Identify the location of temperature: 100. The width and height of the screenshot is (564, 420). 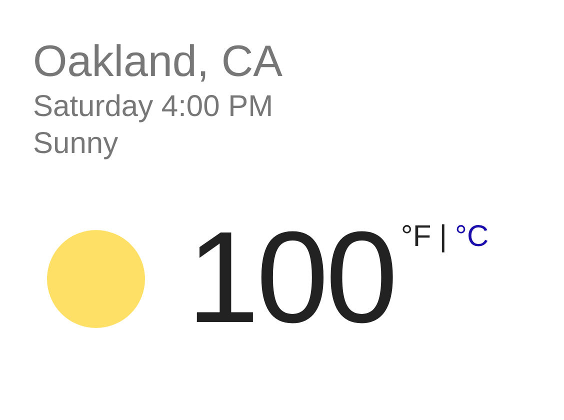
(291, 277).